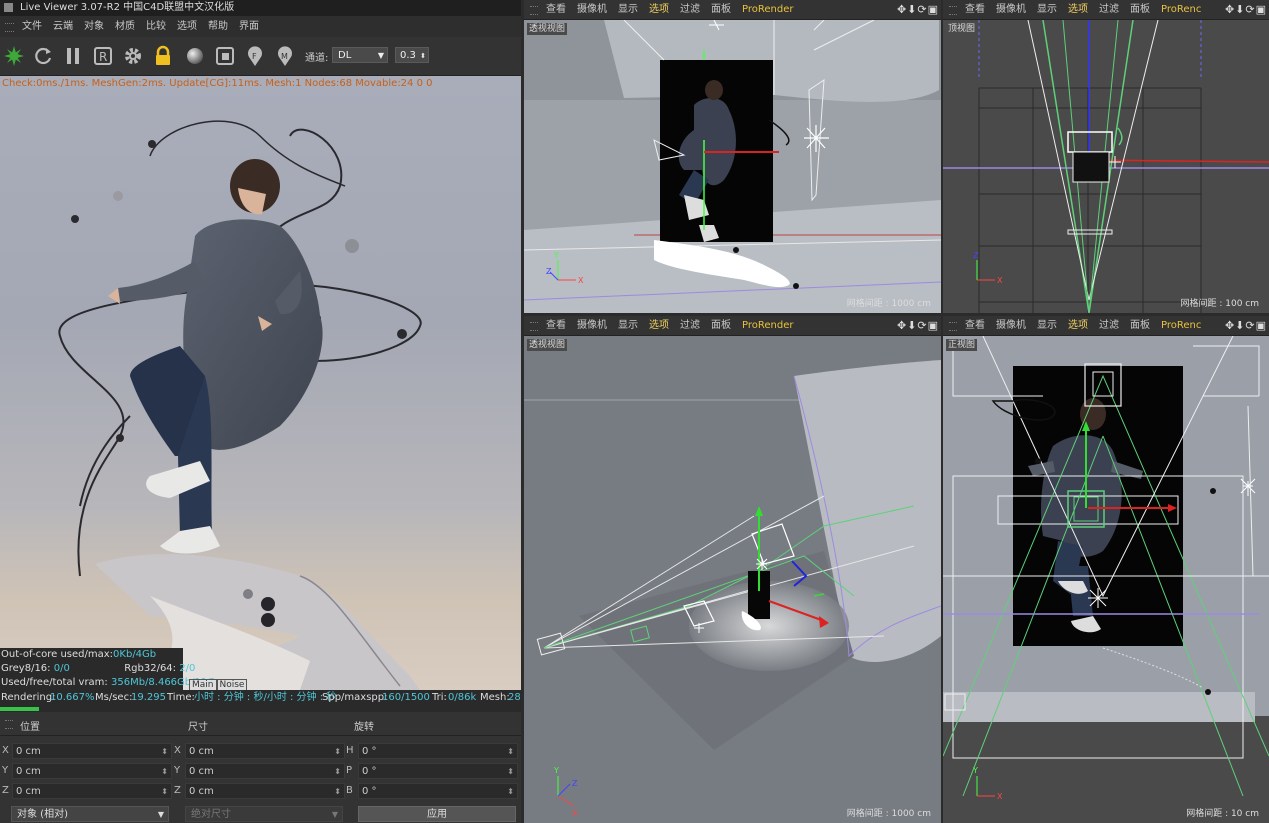  What do you see at coordinates (406, 697) in the screenshot?
I see `spp-value: 160/1500` at bounding box center [406, 697].